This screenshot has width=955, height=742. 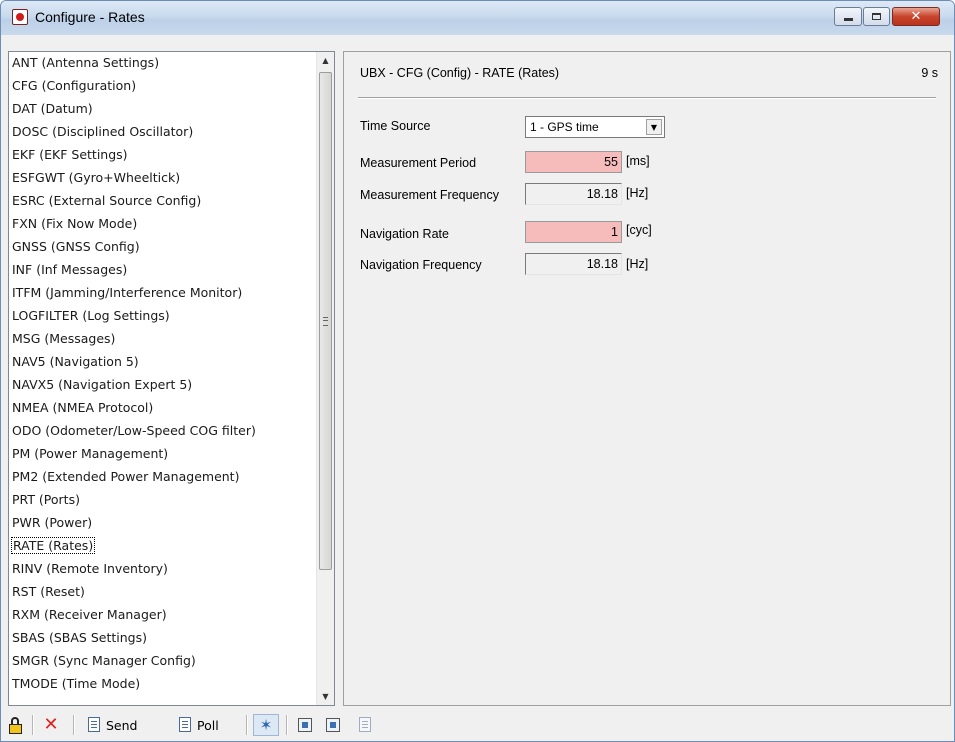 I want to click on list-item-label: DAT (Datum), so click(x=52, y=108).